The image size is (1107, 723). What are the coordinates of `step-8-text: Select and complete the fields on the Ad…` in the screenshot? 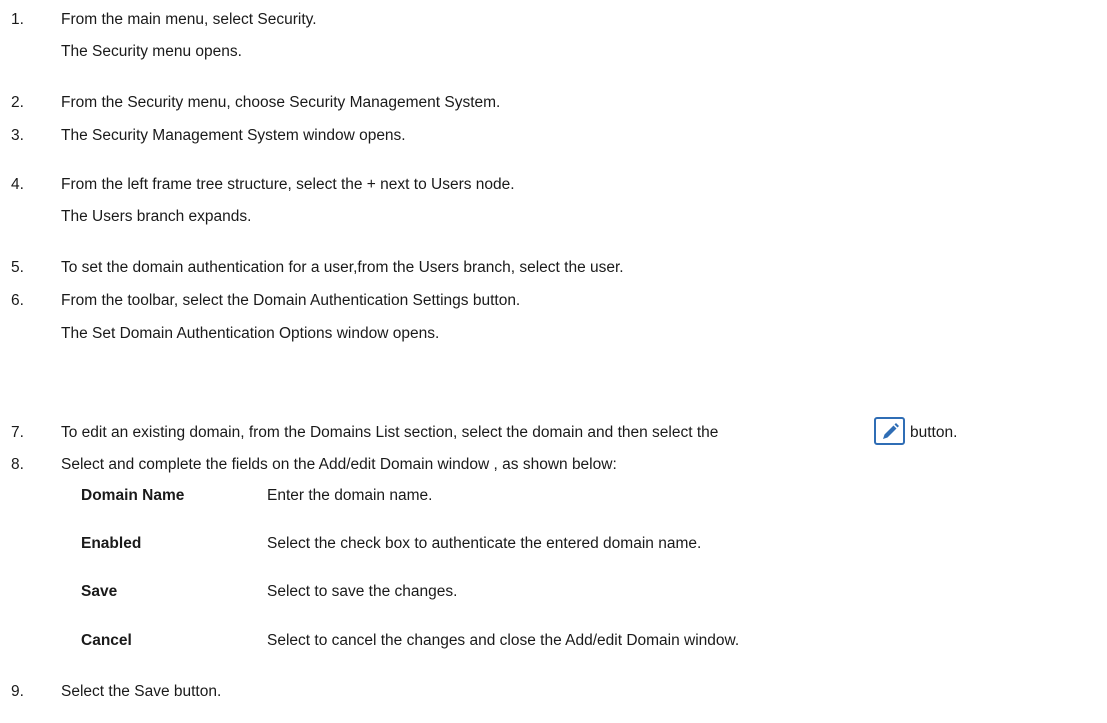 It's located at (339, 464).